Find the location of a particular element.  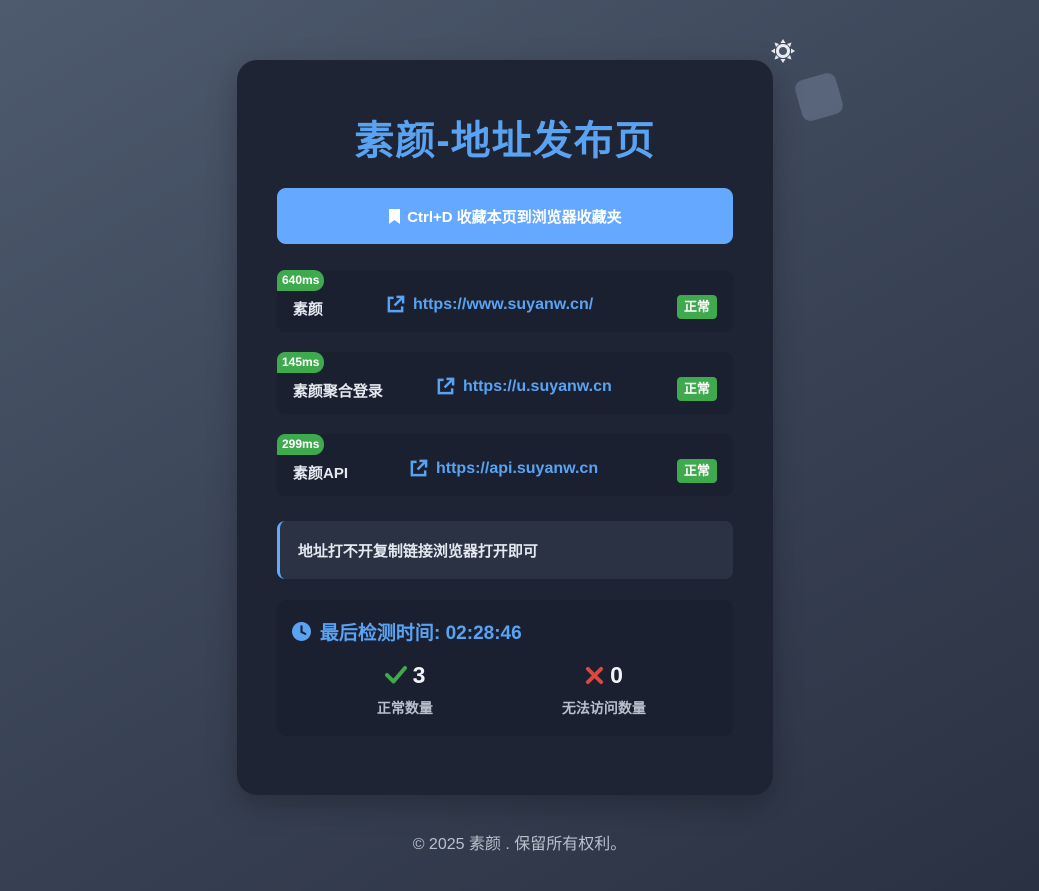

footer-copyright: © 2025 素颜 . 保留所有权利。 is located at coordinates (519, 844).